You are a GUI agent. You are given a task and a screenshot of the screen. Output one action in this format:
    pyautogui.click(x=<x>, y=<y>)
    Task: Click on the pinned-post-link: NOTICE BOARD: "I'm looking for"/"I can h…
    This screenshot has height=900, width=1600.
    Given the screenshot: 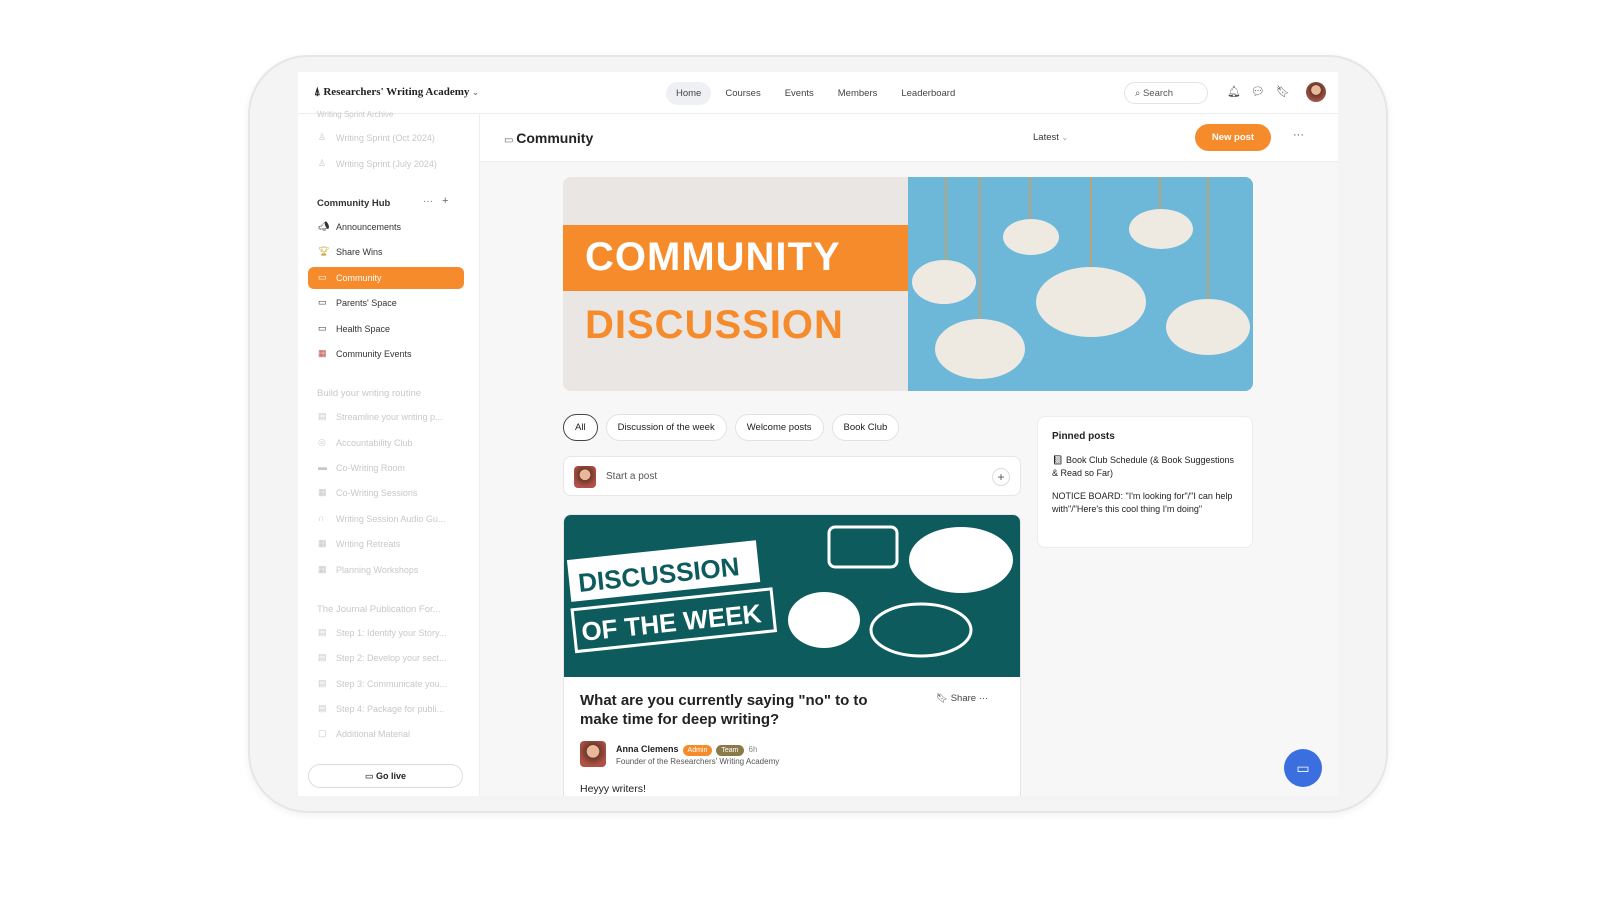 What is the action you would take?
    pyautogui.click(x=1145, y=503)
    